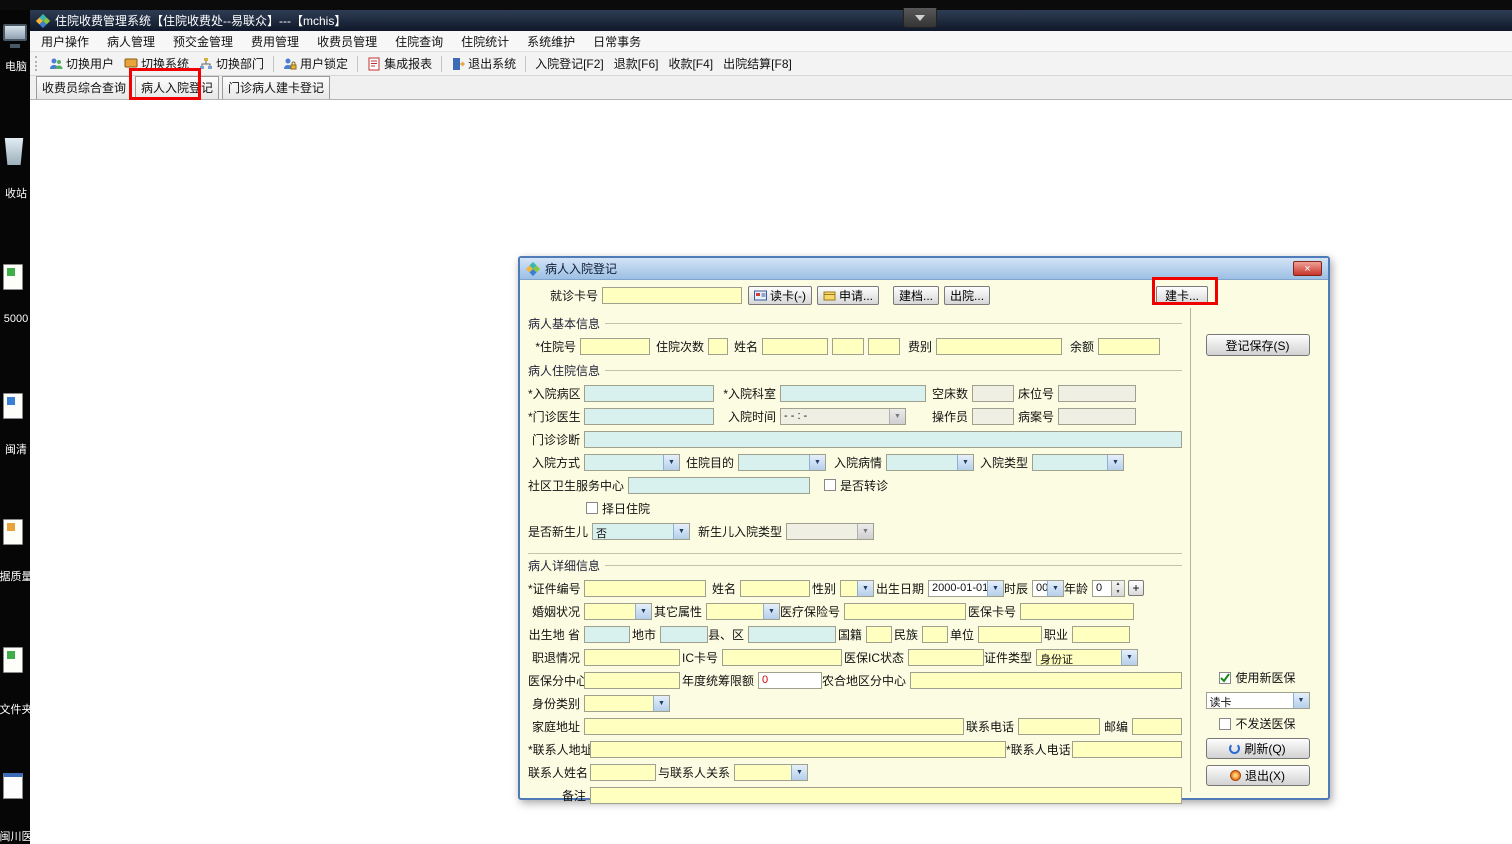 The height and width of the screenshot is (844, 1512). I want to click on use-new-insurance-checkbox, so click(1225, 677).